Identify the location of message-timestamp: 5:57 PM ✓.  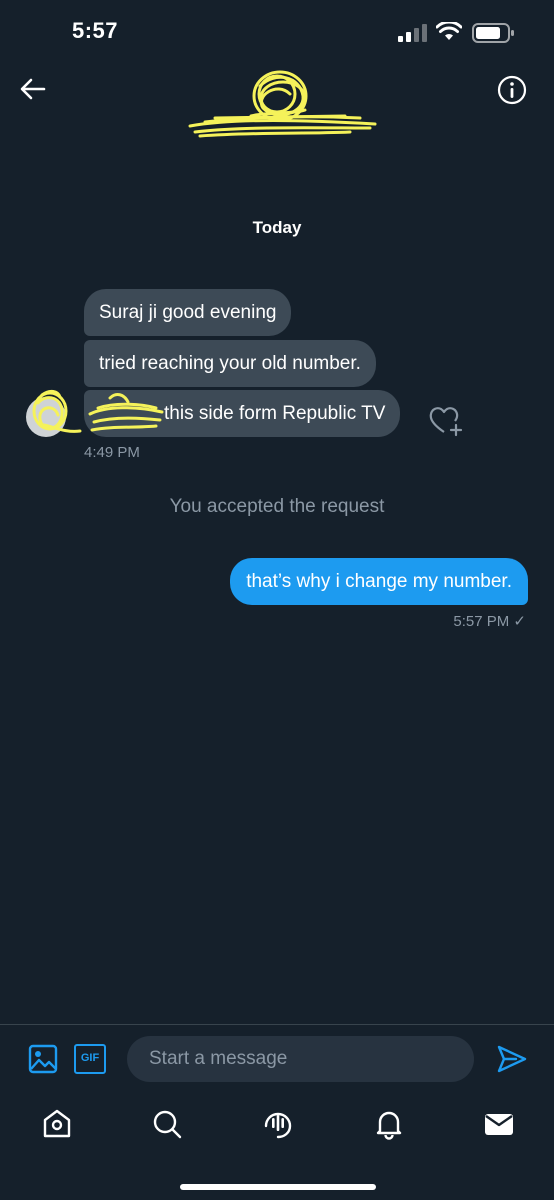
(489, 621).